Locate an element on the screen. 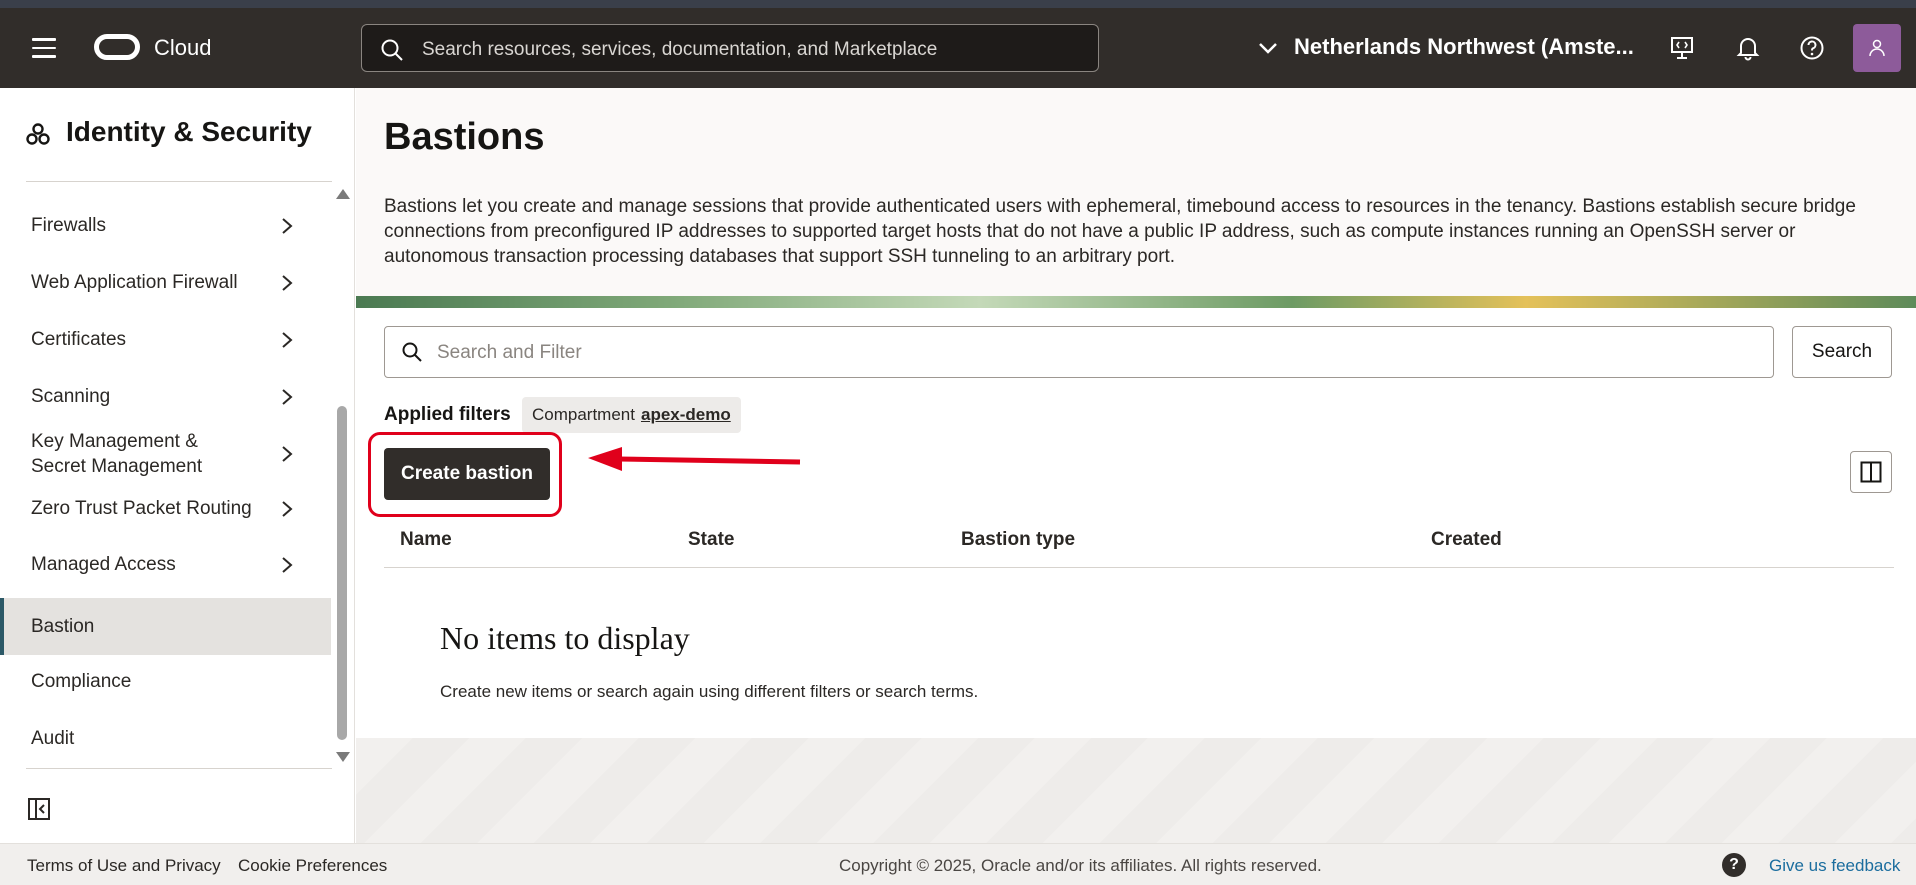  sidebar-item-label: Bastion is located at coordinates (63, 626).